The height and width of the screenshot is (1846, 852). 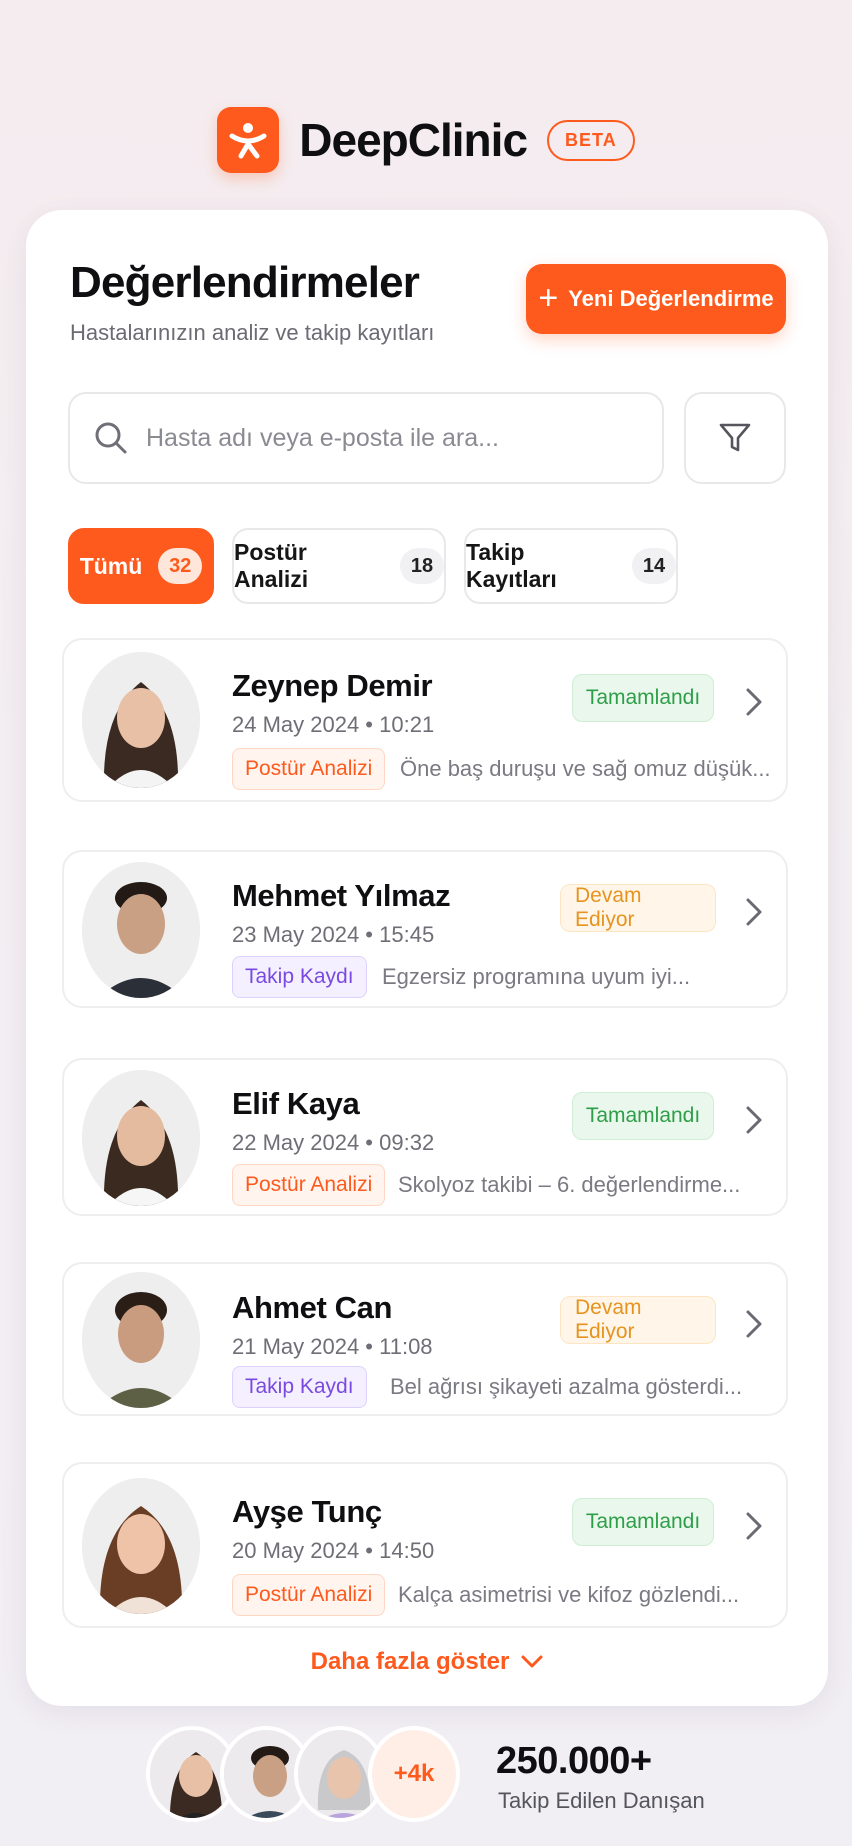 What do you see at coordinates (245, 282) in the screenshot?
I see `page-title: Değerlendirmeler` at bounding box center [245, 282].